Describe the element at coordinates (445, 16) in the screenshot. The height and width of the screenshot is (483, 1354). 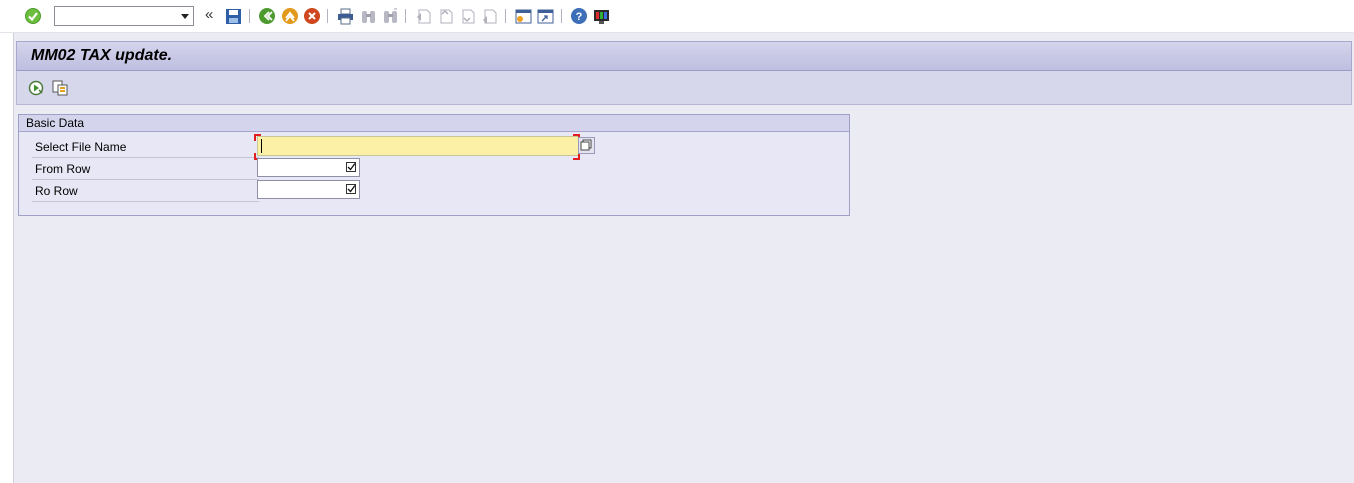
I see `previous-page-icon` at that location.